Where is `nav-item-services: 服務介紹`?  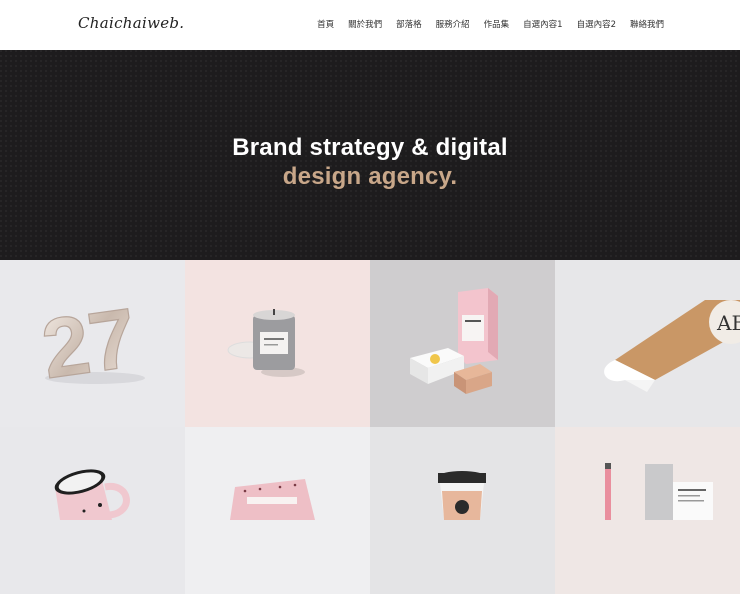
nav-item-services: 服務介紹 is located at coordinates (453, 24).